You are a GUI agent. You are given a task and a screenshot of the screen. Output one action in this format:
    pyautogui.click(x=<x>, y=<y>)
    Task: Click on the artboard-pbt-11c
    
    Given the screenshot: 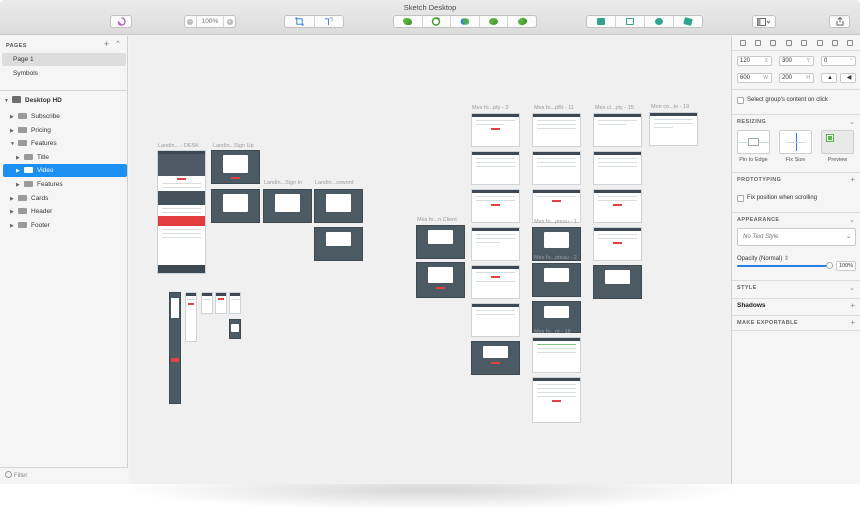 What is the action you would take?
    pyautogui.click(x=556, y=206)
    